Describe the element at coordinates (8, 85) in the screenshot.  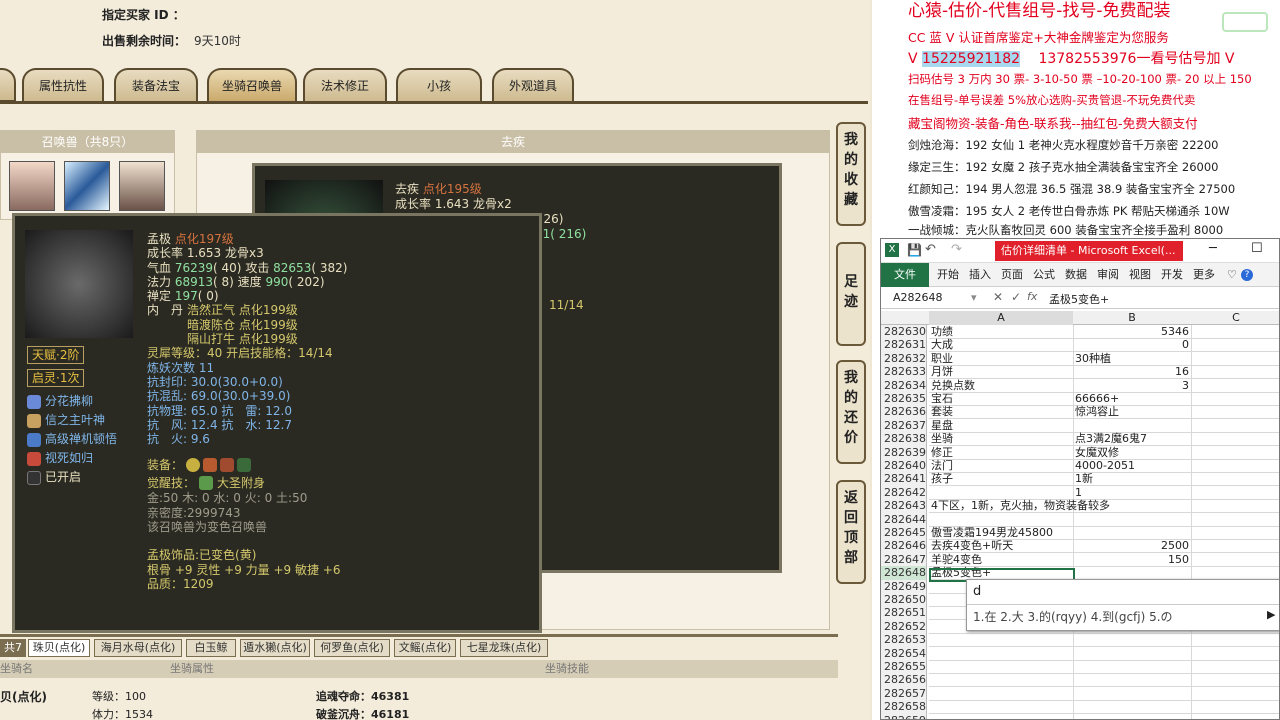
I see `tab-partial` at that location.